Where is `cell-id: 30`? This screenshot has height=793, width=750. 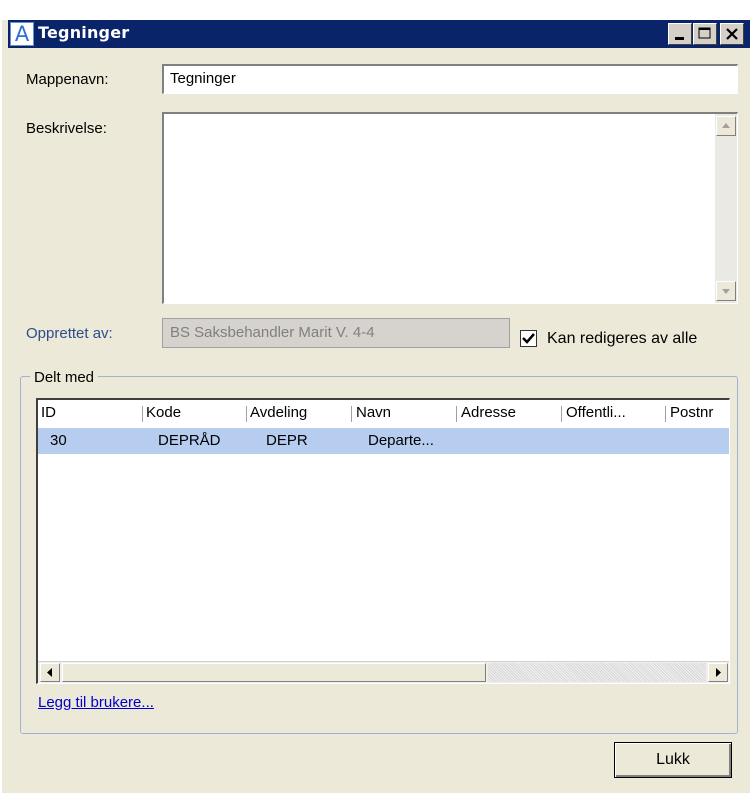
cell-id: 30 is located at coordinates (58, 440).